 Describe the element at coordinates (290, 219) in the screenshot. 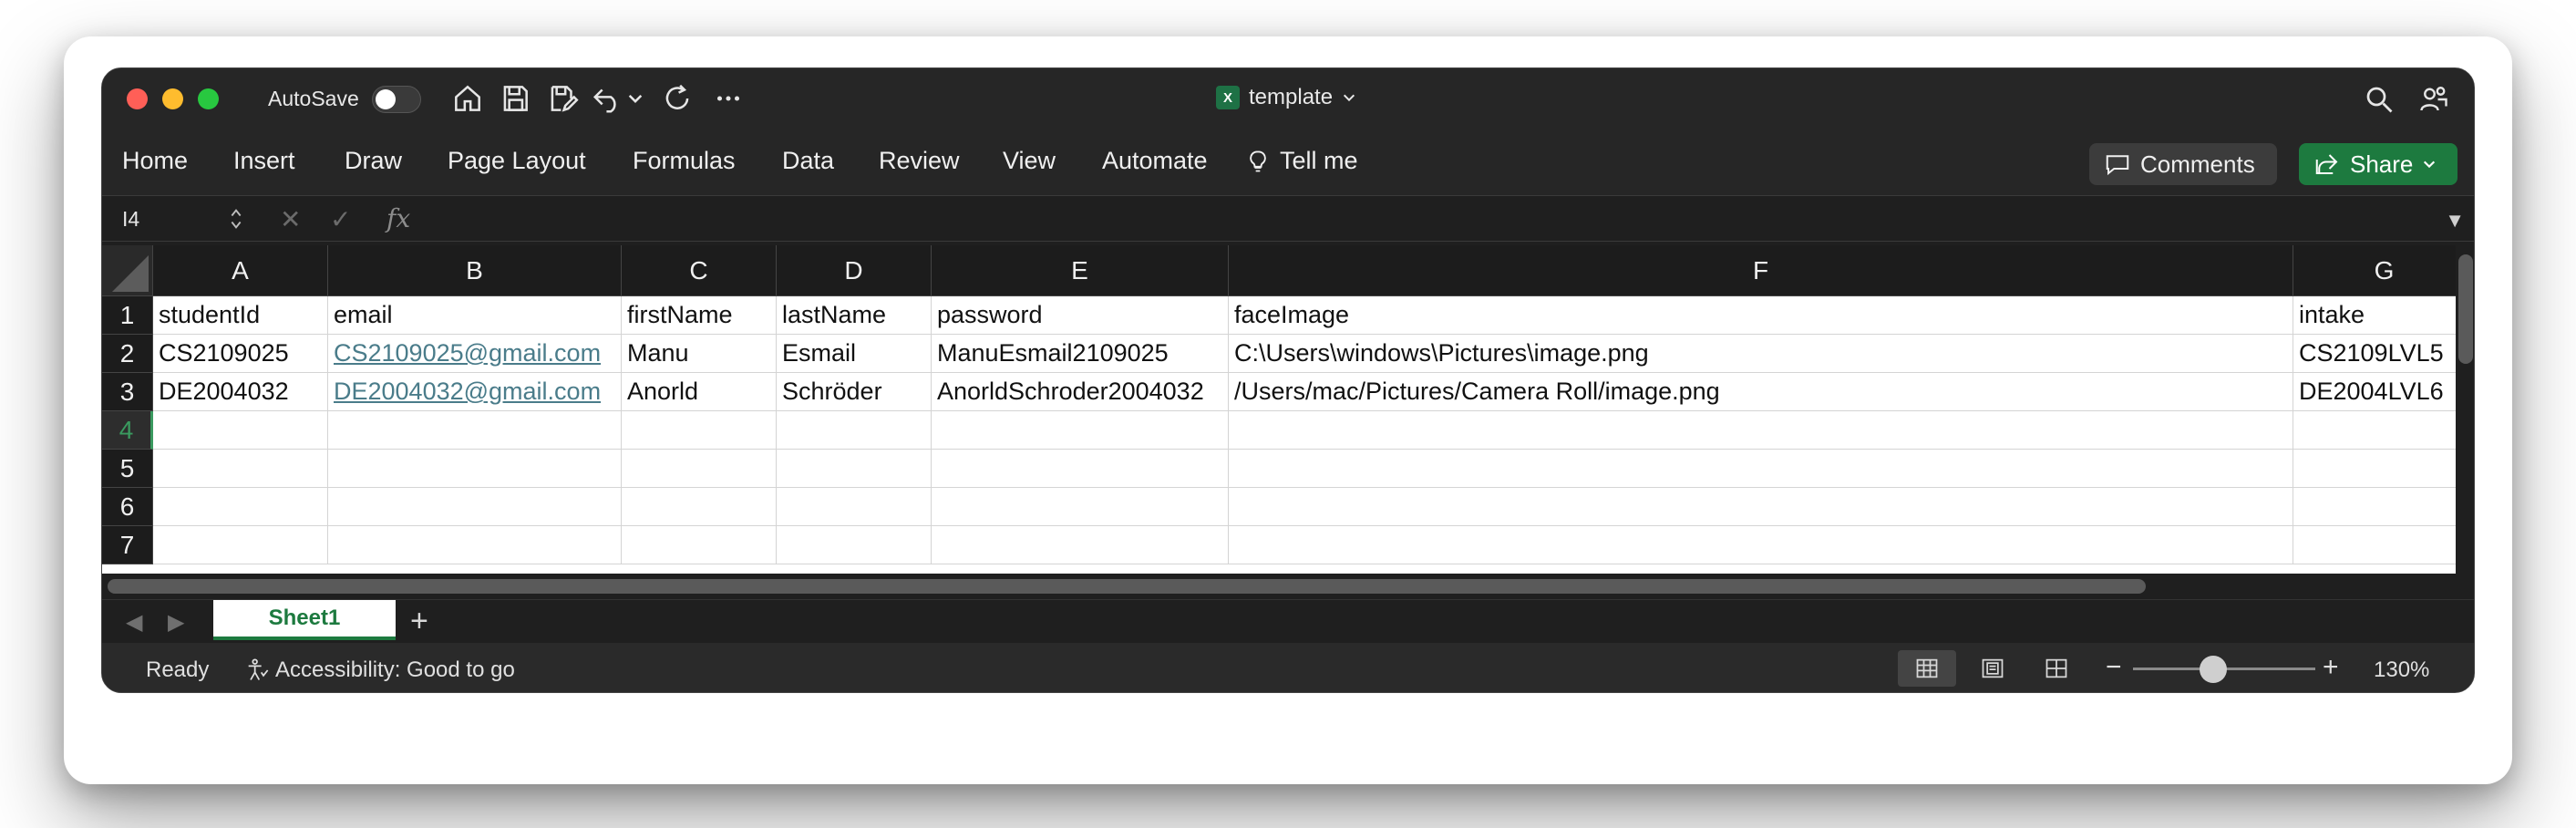

I see `cancel-edit-icon: ✕` at that location.